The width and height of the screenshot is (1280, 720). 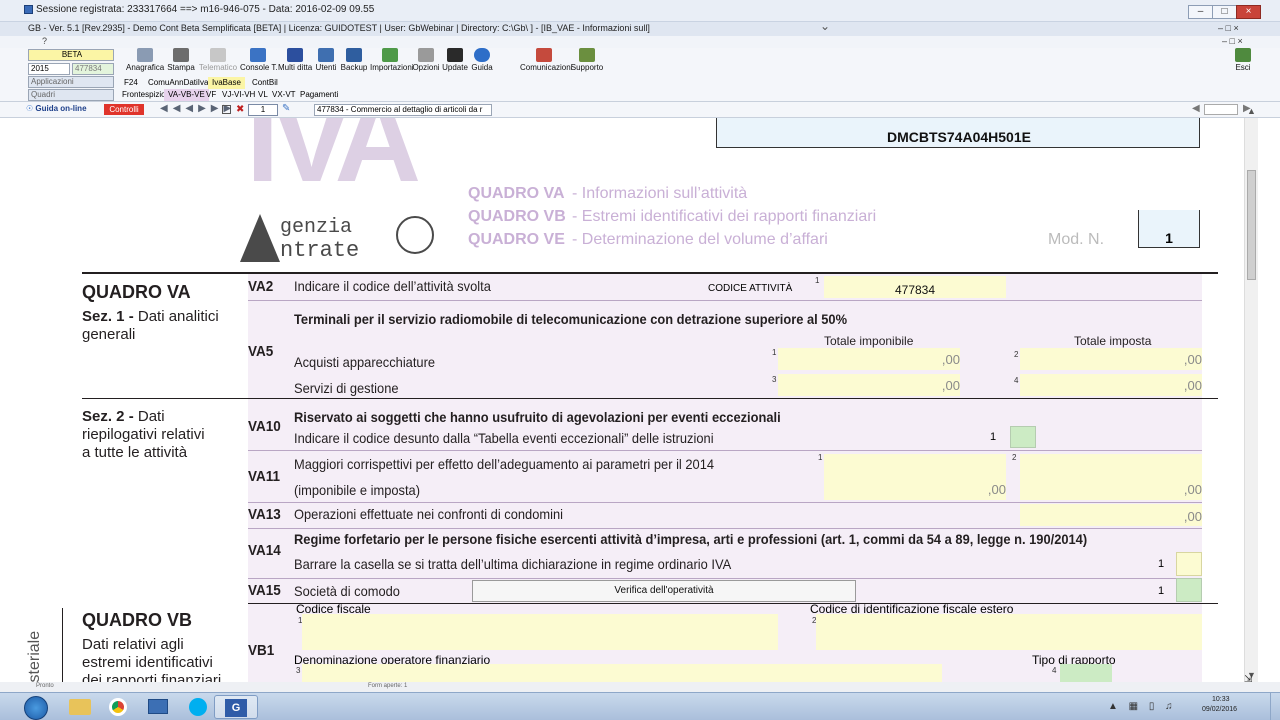 I want to click on page-number-input: 1, so click(x=263, y=110).